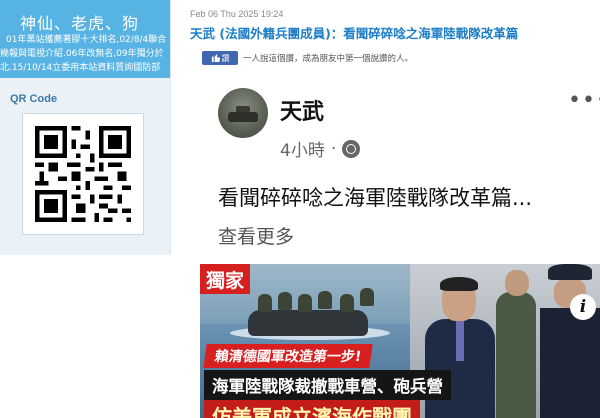 This screenshot has width=600, height=418. I want to click on qr-code-icon, so click(83, 174).